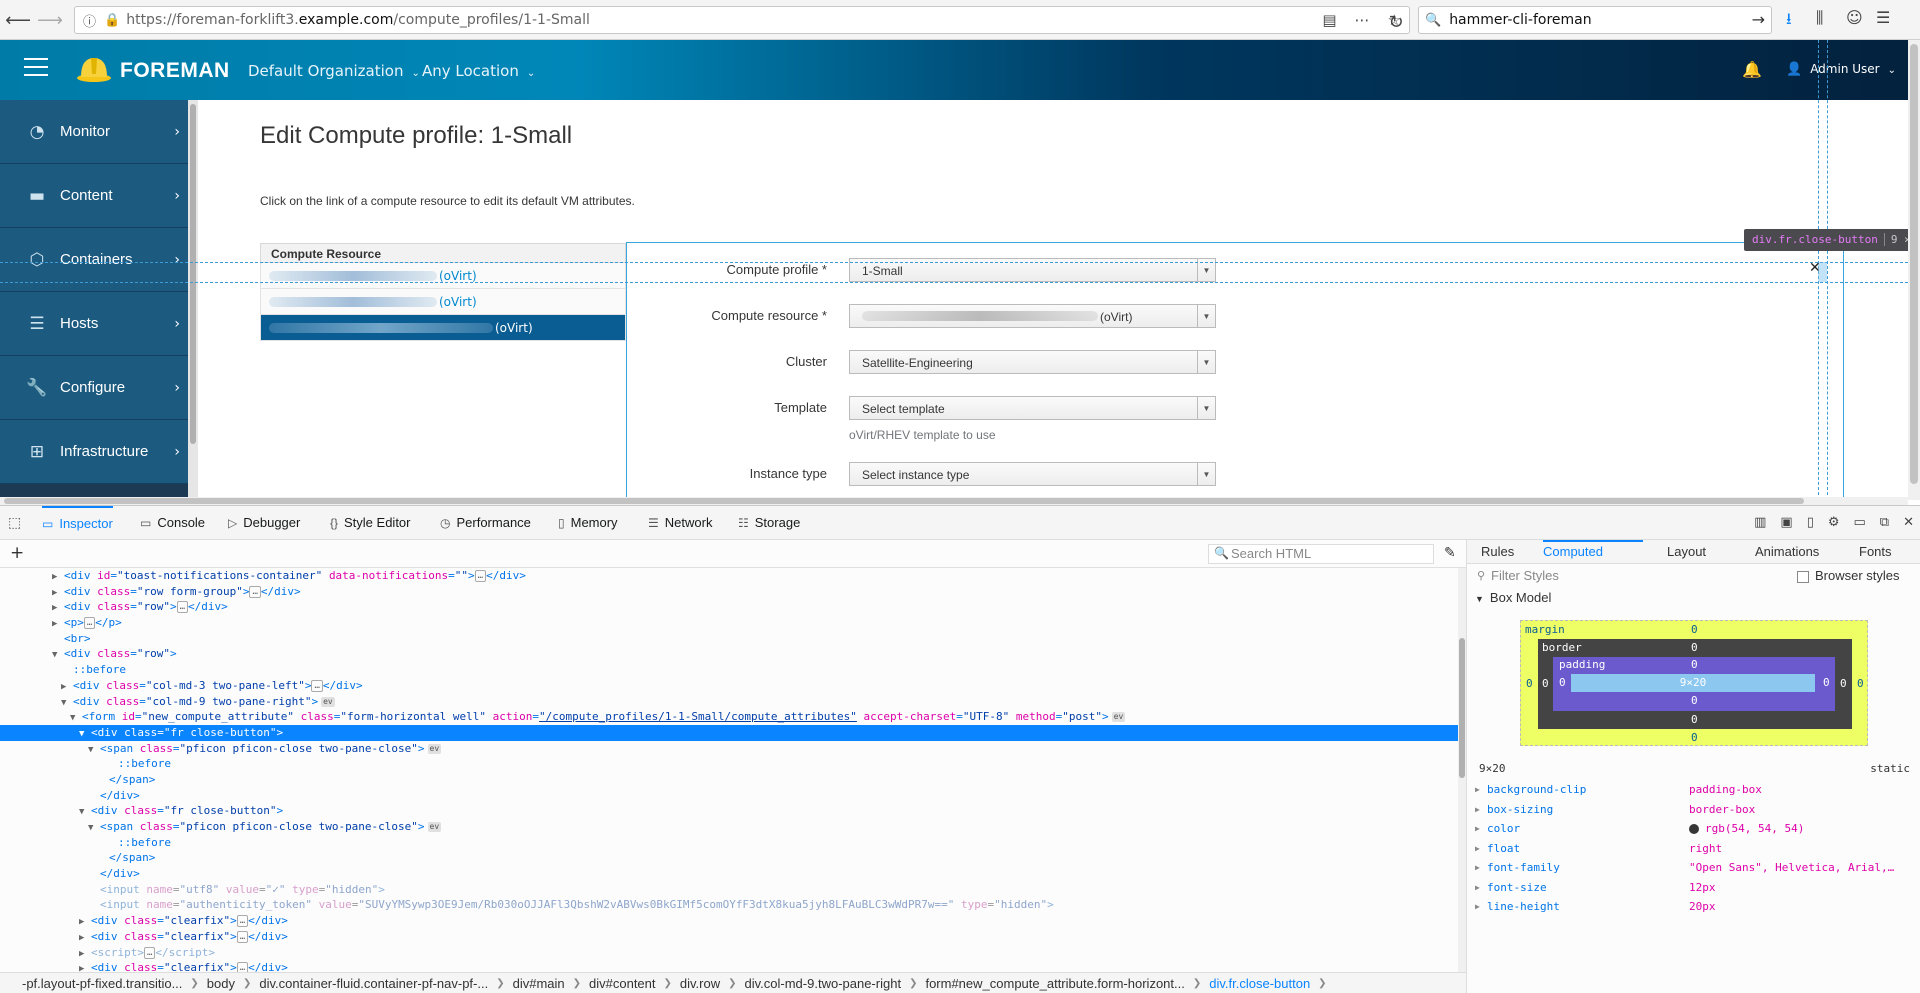 The image size is (1920, 993). Describe the element at coordinates (94, 324) in the screenshot. I see `sidebar-item-hosts: ☰ Hosts ›` at that location.